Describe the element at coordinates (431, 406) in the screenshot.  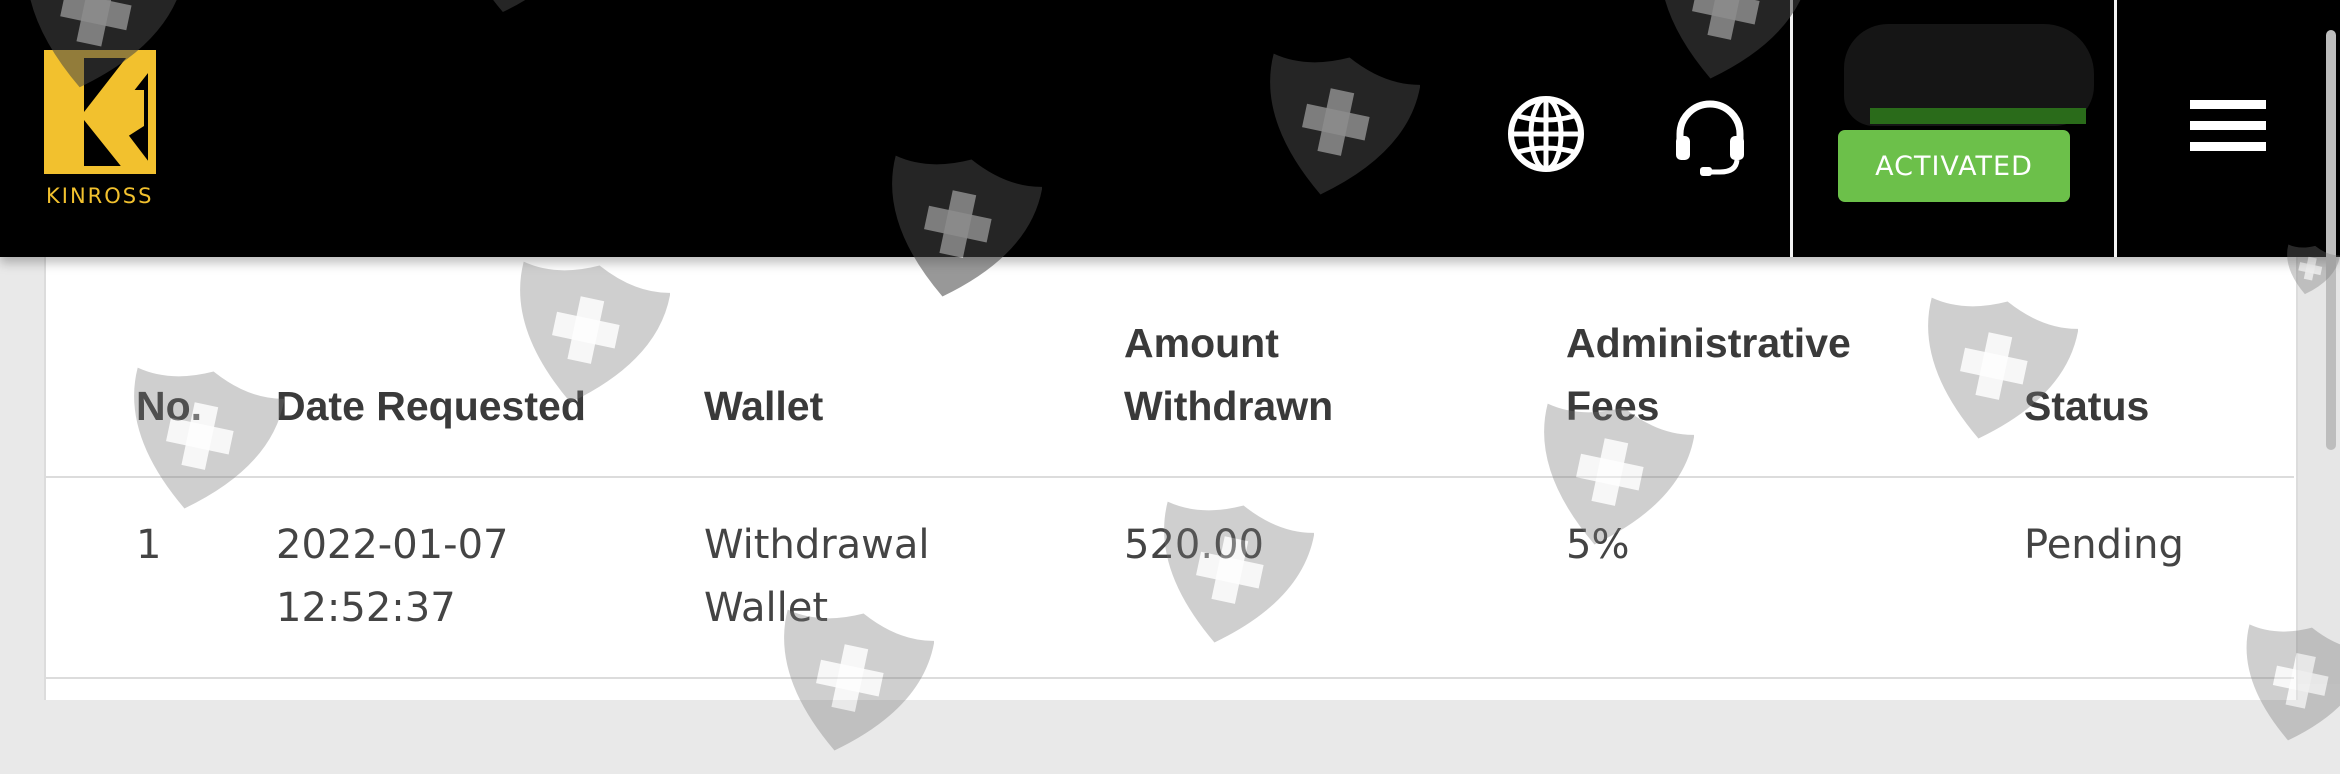
I see `column-header-date-requested: Date Requested` at that location.